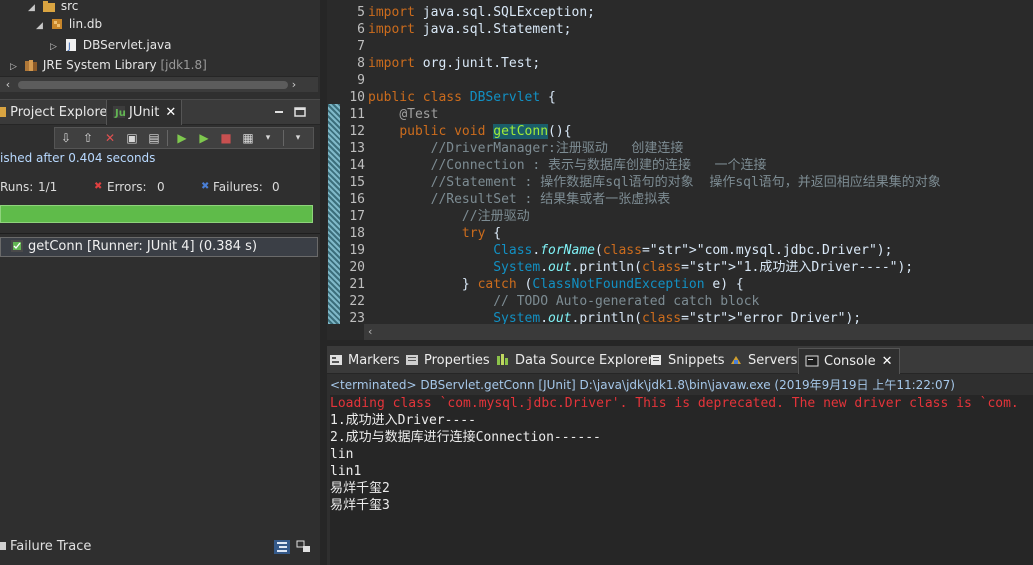  I want to click on svg-text: Ju, so click(120, 113).